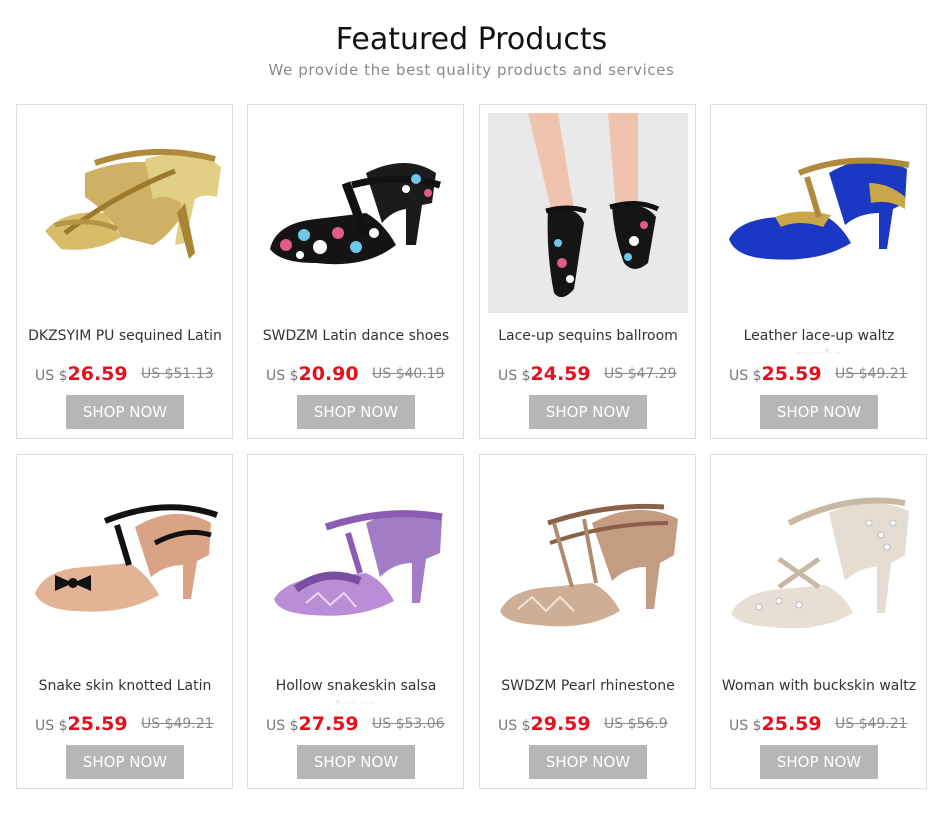 This screenshot has width=943, height=815. I want to click on price-amount: 29.59, so click(560, 724).